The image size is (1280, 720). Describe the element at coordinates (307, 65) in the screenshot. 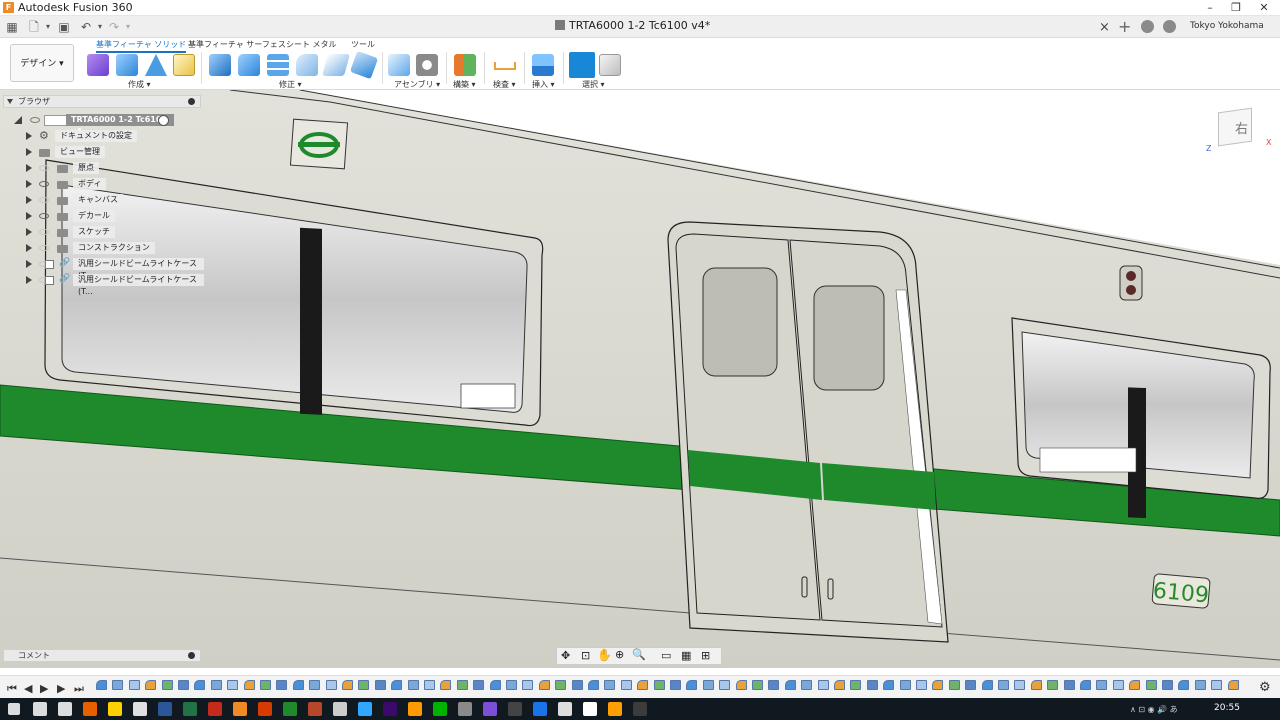

I see `chamfer-icon` at that location.